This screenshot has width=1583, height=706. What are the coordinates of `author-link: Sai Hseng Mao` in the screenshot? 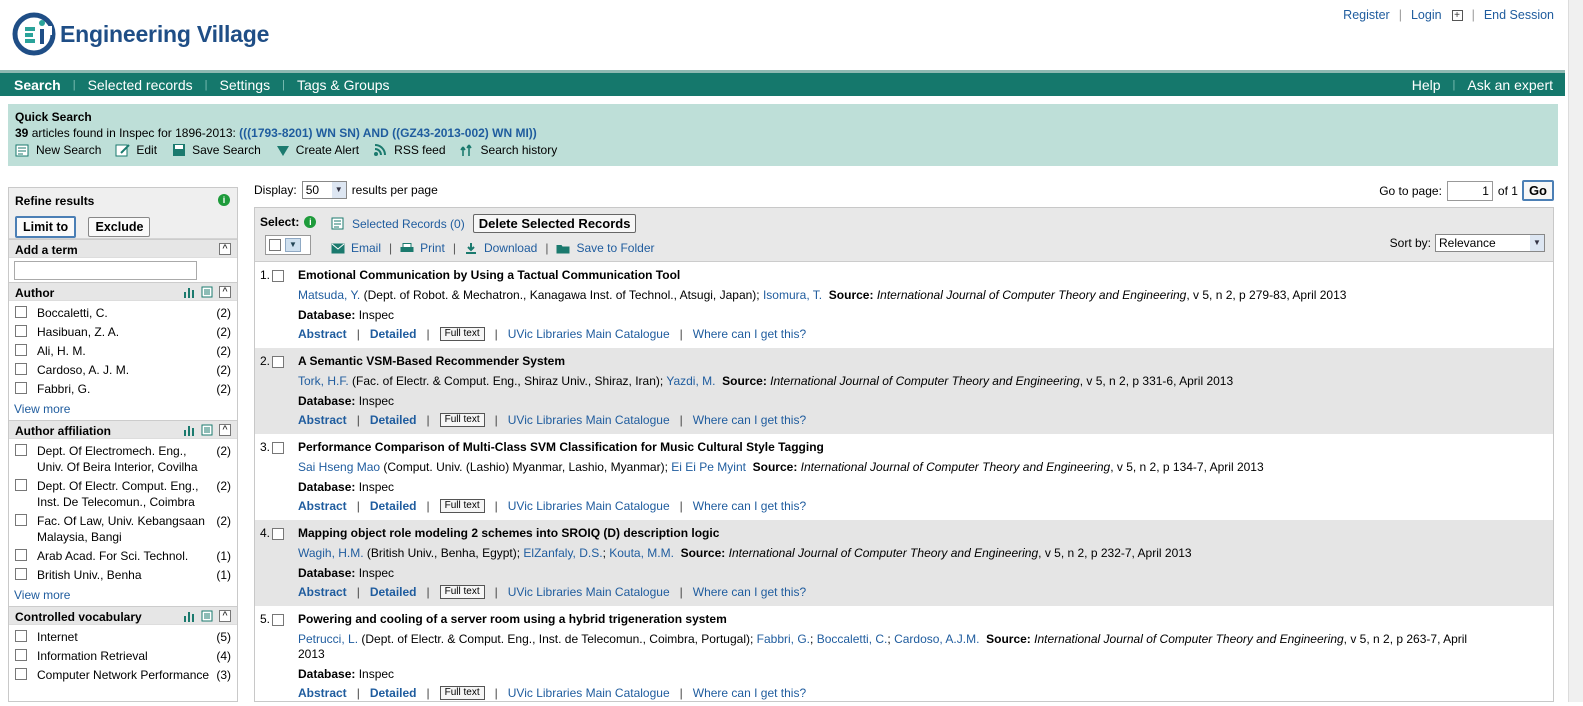 It's located at (339, 467).